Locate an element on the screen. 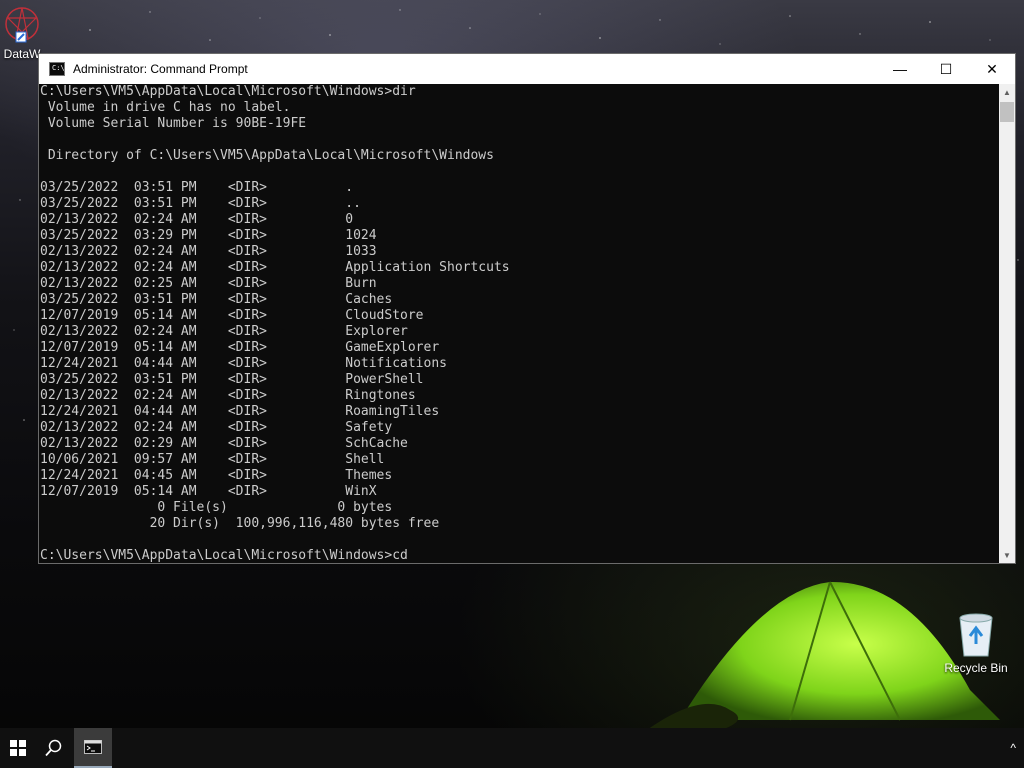 The image size is (1024, 768). console-line: 20 Dir(s) 100,996,116,480 bytes free is located at coordinates (240, 523).